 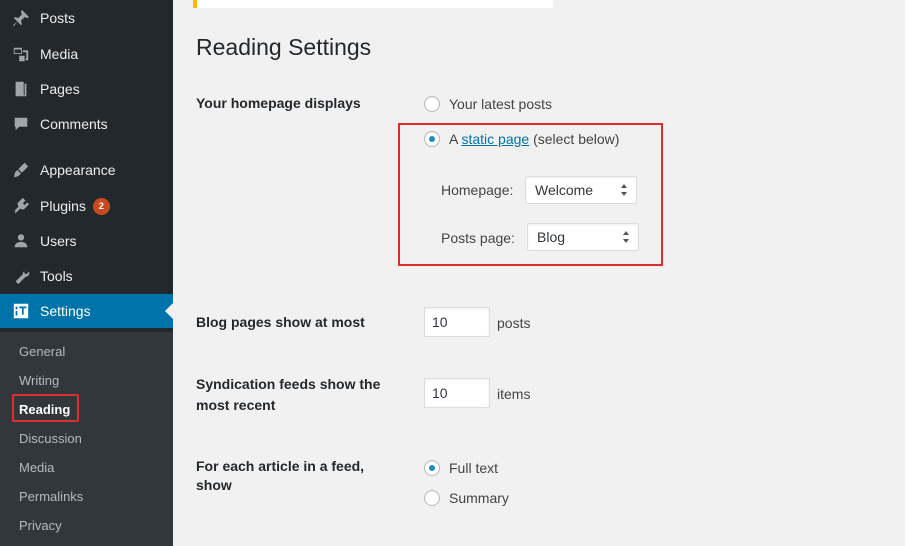 I want to click on submenu-item-media: Media, so click(x=86, y=467).